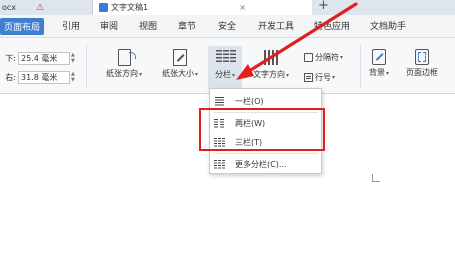 The width and height of the screenshot is (455, 259). I want to click on margin-right-spinner: ▲ ▼, so click(74, 77).